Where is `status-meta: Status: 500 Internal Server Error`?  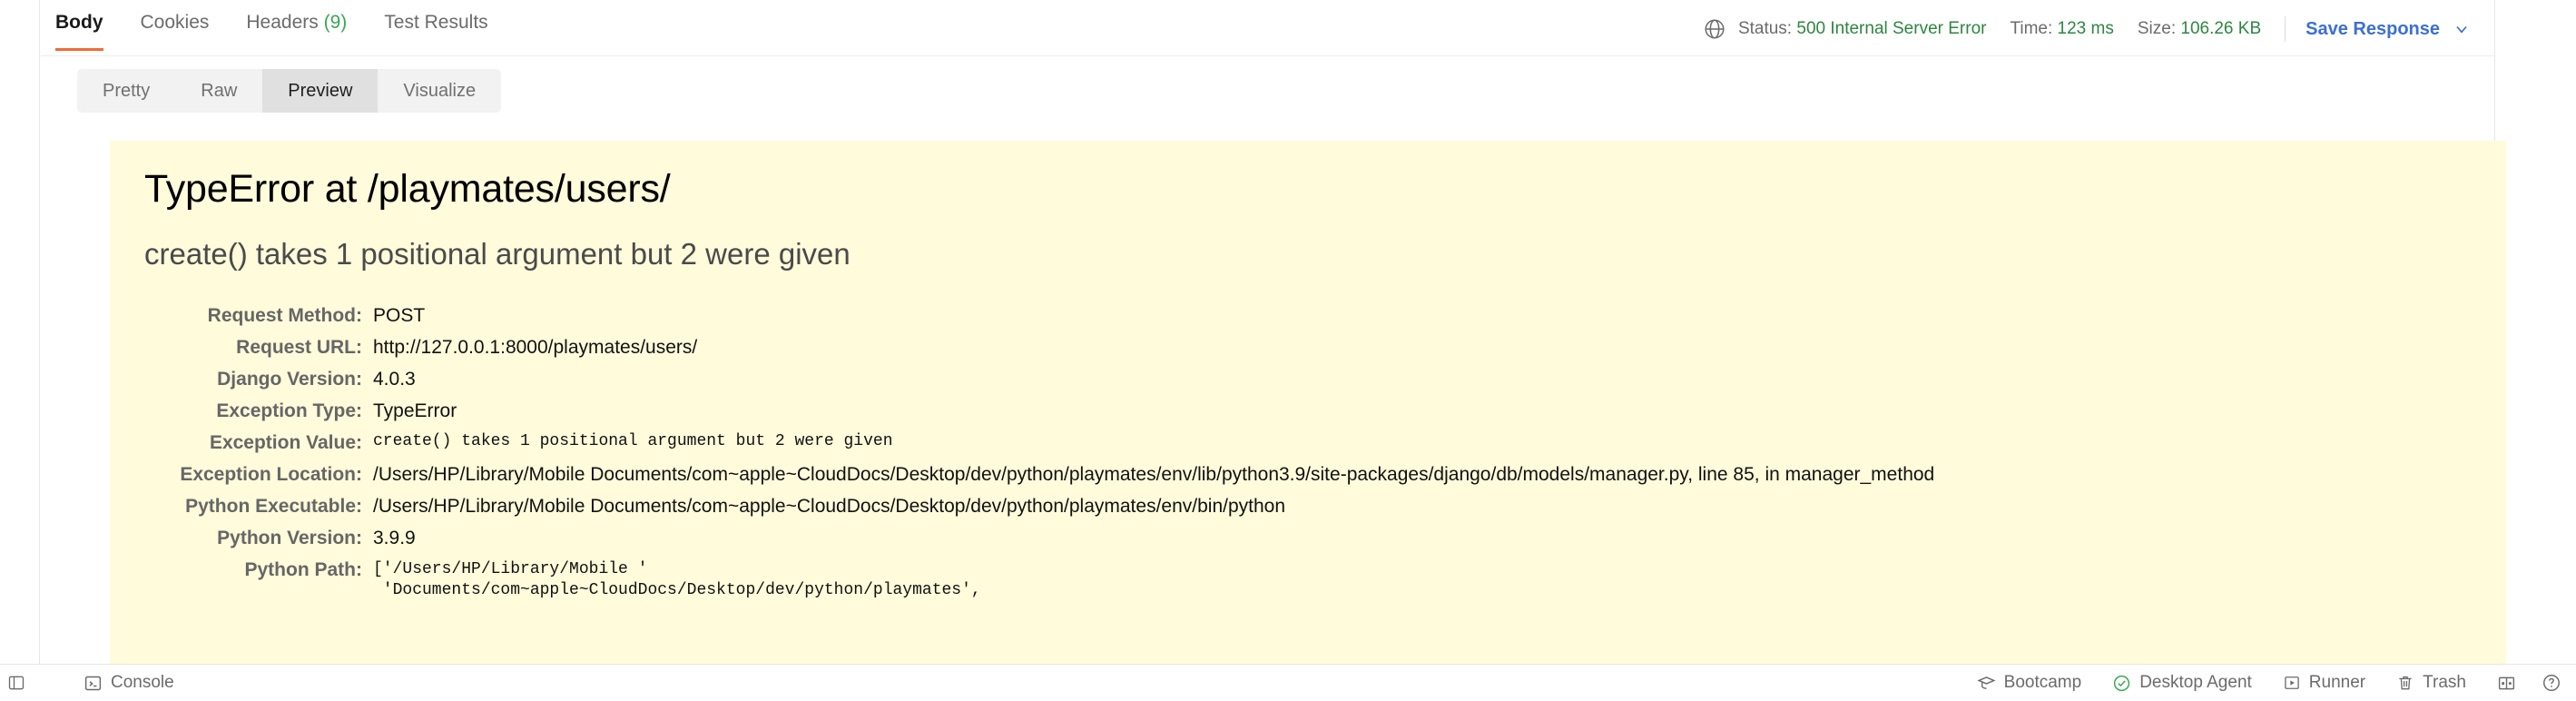 status-meta: Status: 500 Internal Server Error is located at coordinates (1862, 29).